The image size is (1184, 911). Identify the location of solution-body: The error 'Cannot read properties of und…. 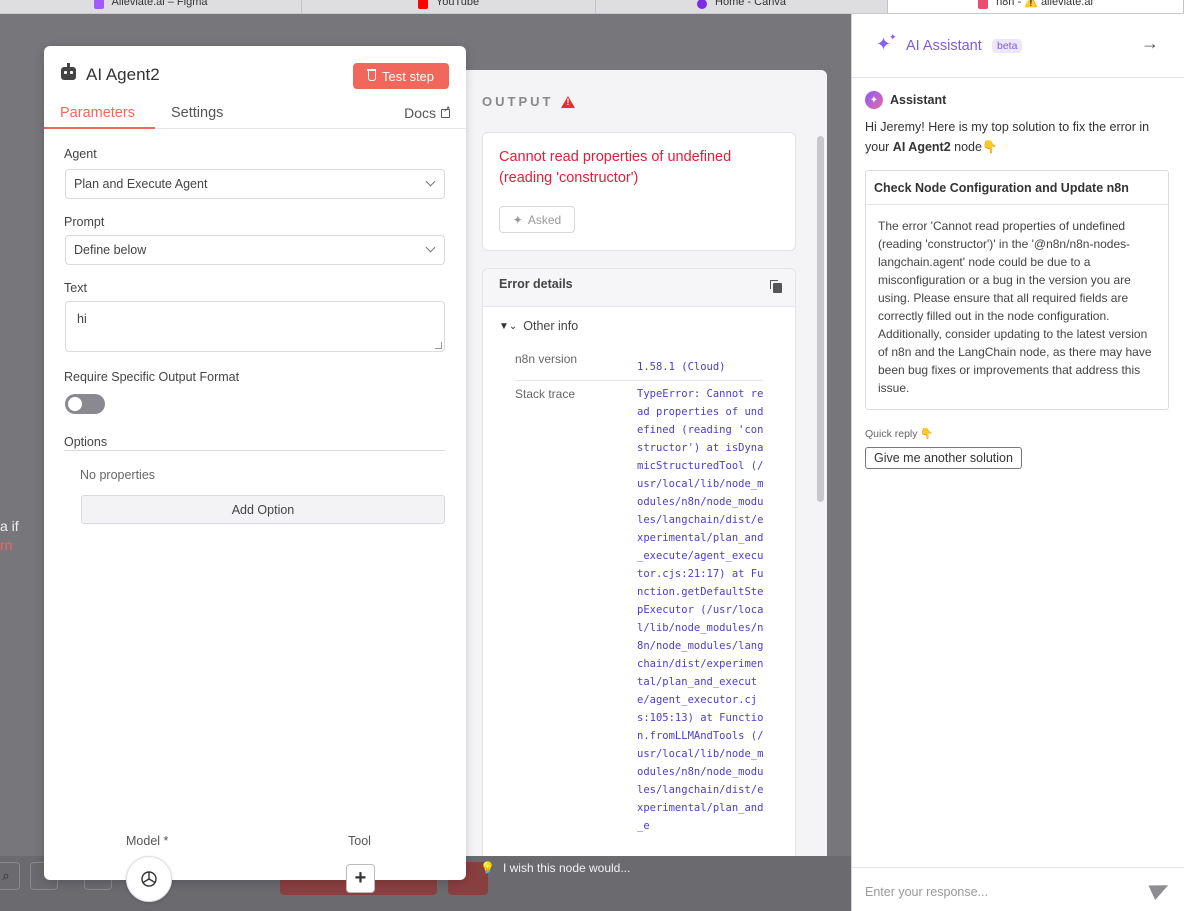
(1015, 307).